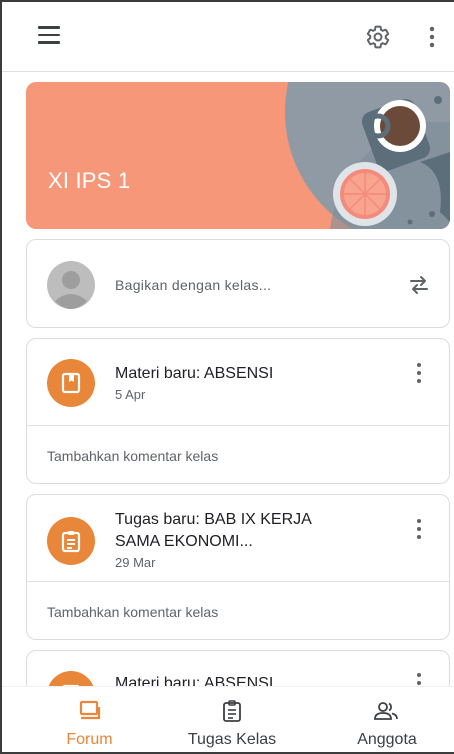  What do you see at coordinates (49, 36) in the screenshot?
I see `menu-icon` at bounding box center [49, 36].